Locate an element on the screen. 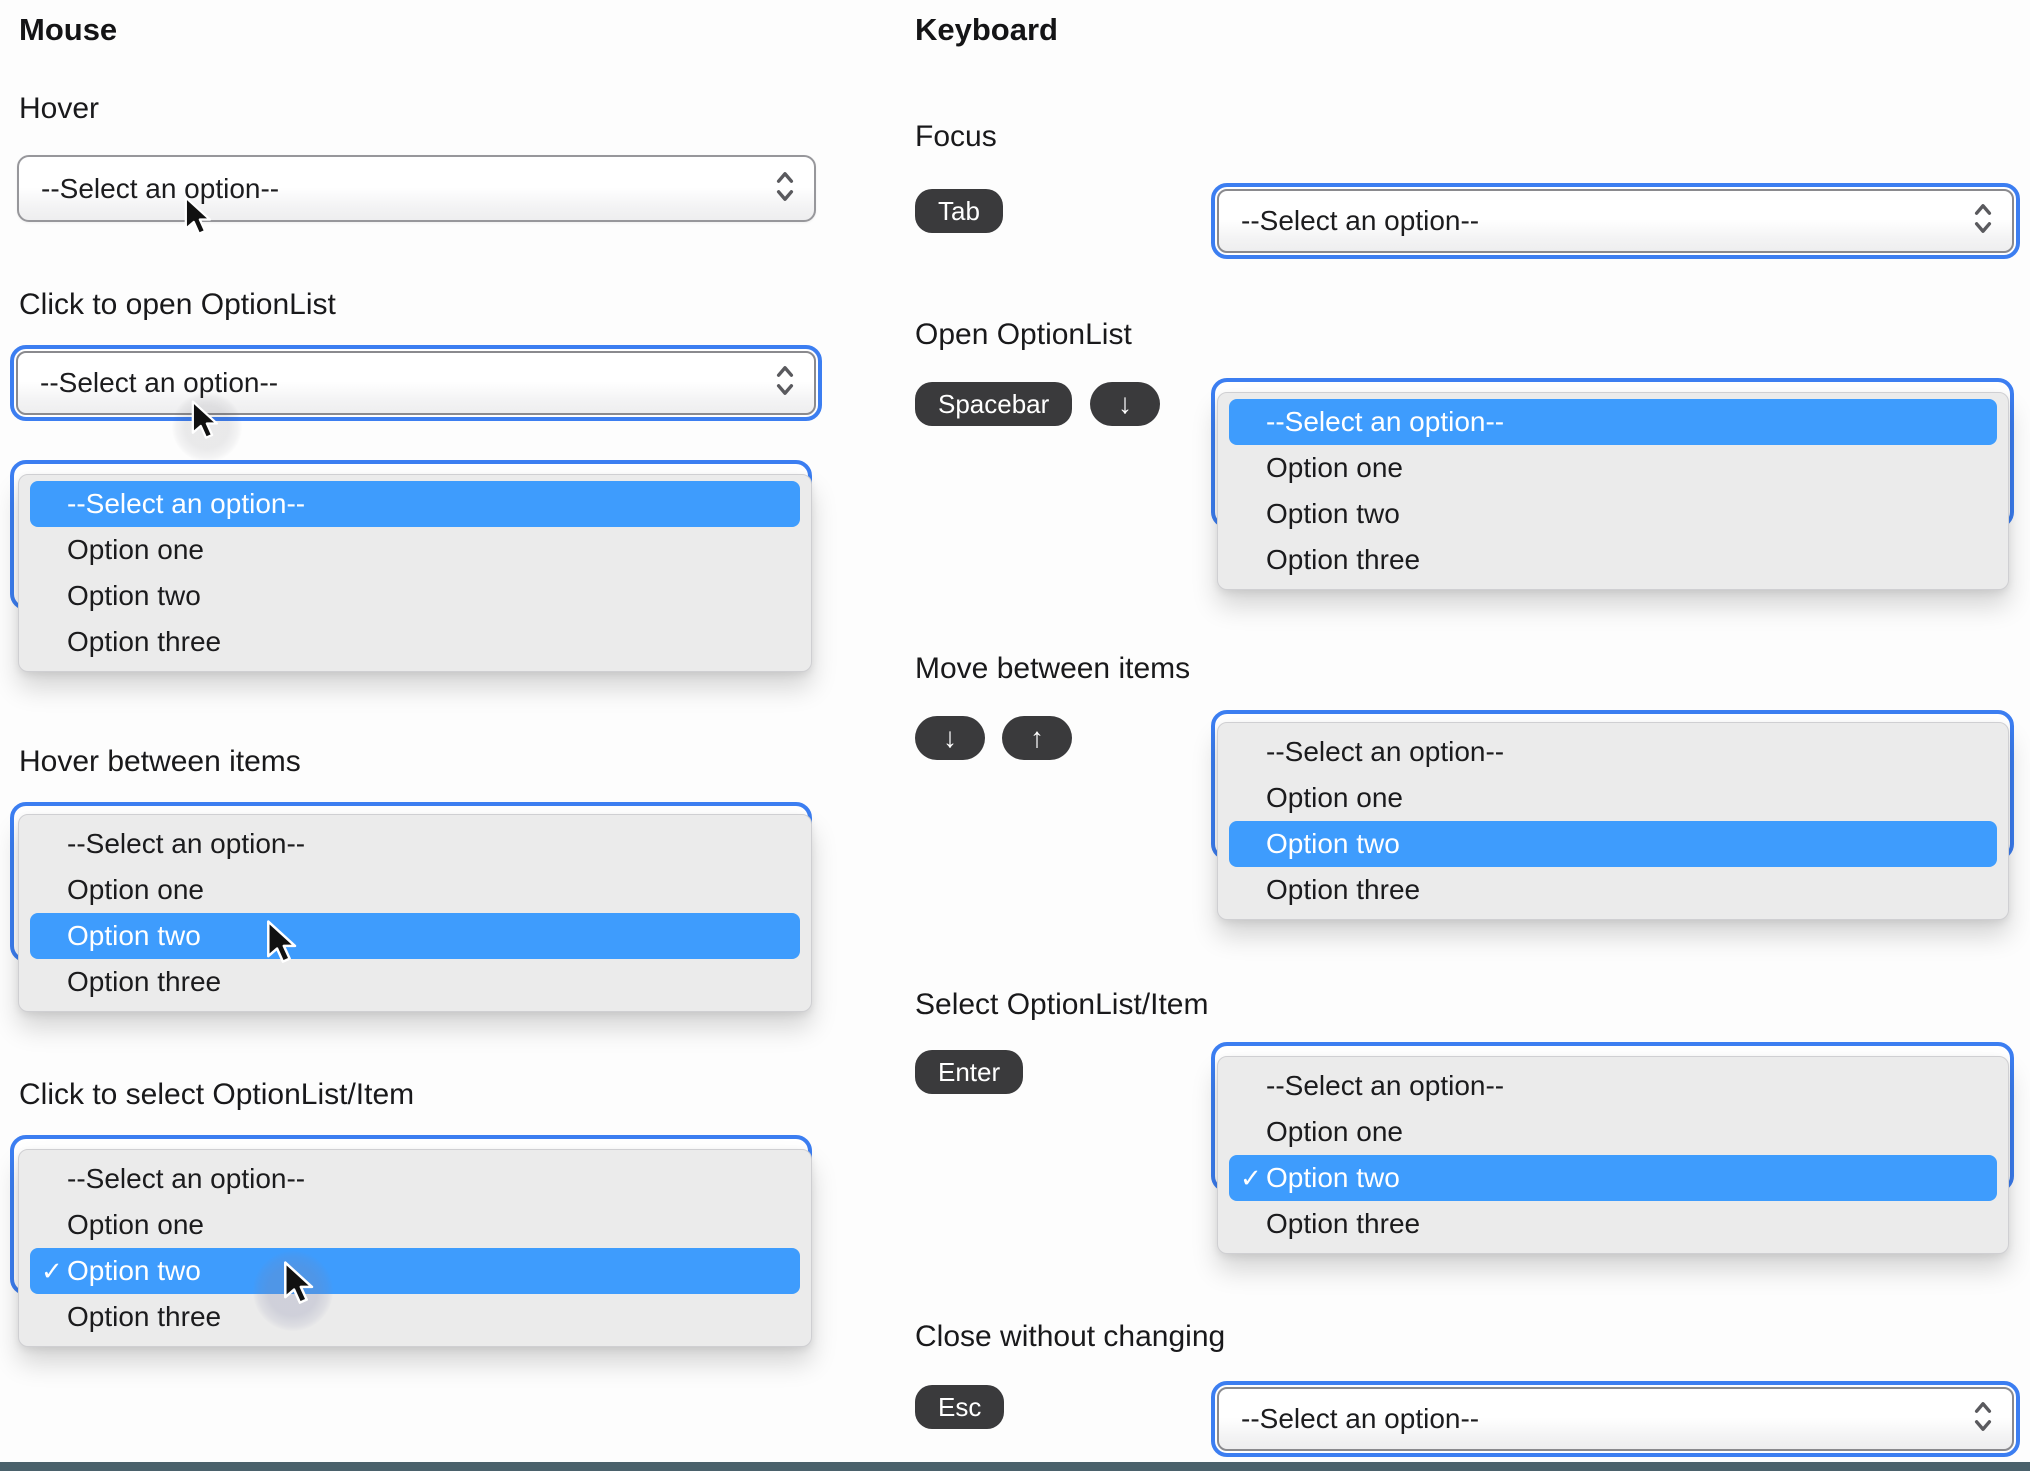  section-label-open: Open OptionList is located at coordinates (1023, 334).